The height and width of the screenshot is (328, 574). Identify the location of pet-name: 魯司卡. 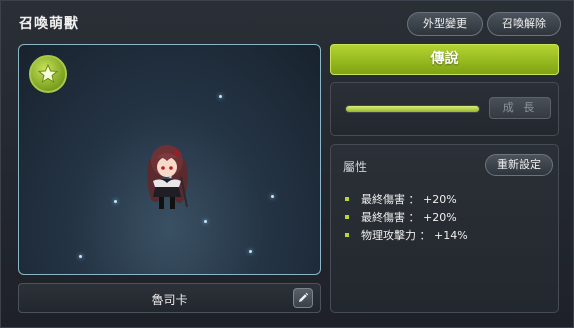
(169, 300).